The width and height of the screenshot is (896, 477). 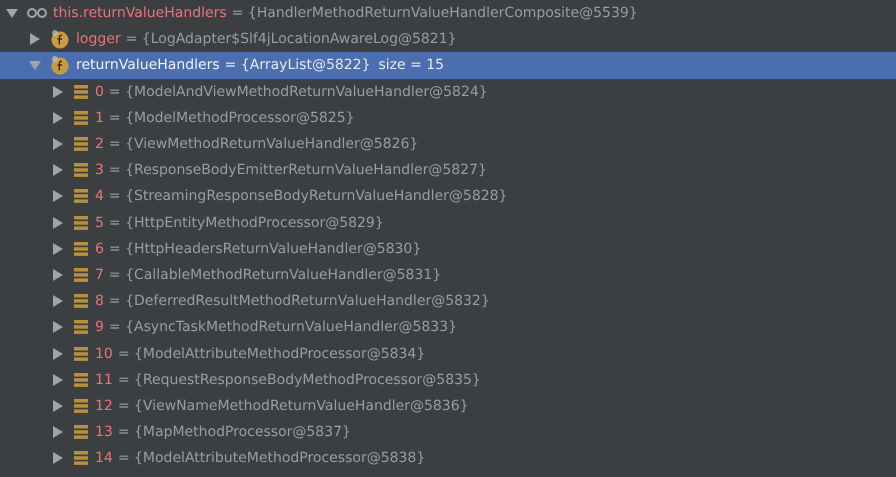 I want to click on variable-value: = {ResponseBodyEmitterReturnValueHandler@5827}, so click(x=297, y=170).